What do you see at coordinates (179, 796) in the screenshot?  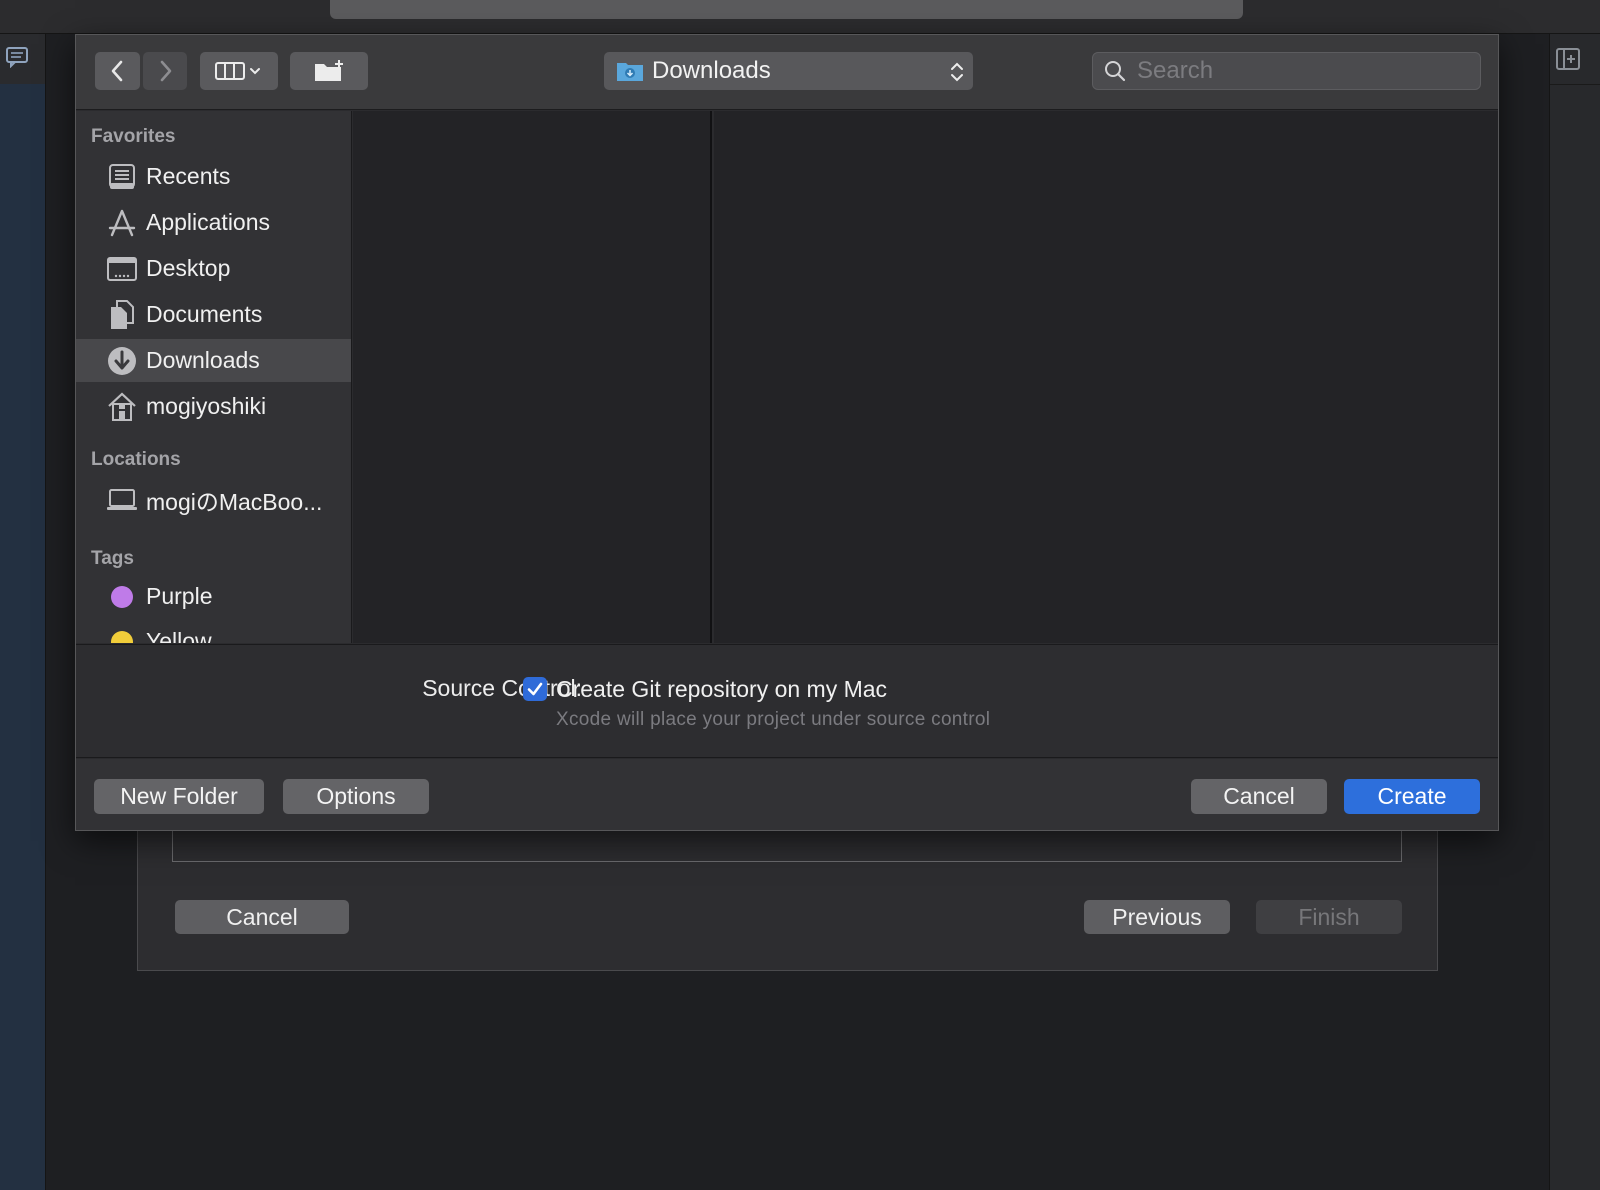 I see `new-folder-button: New Folder` at bounding box center [179, 796].